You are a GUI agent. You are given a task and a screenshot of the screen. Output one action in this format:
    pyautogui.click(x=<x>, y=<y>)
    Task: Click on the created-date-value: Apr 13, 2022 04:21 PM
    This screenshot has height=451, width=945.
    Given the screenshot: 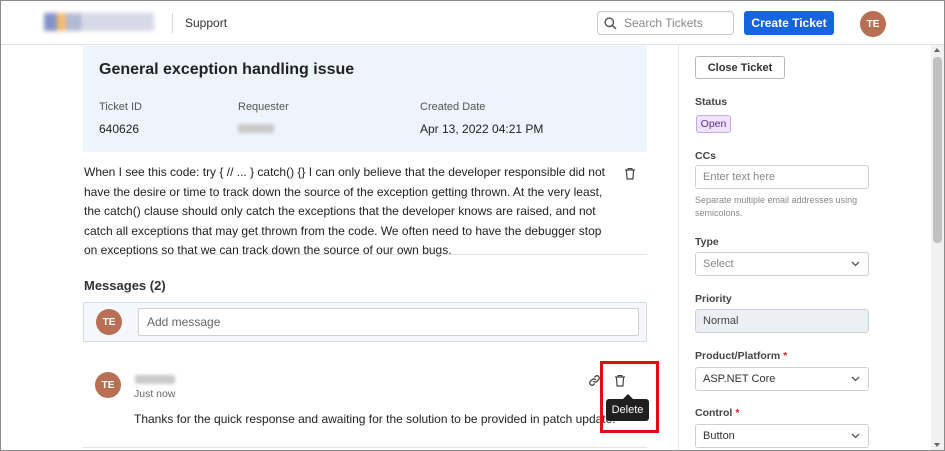 What is the action you would take?
    pyautogui.click(x=482, y=129)
    